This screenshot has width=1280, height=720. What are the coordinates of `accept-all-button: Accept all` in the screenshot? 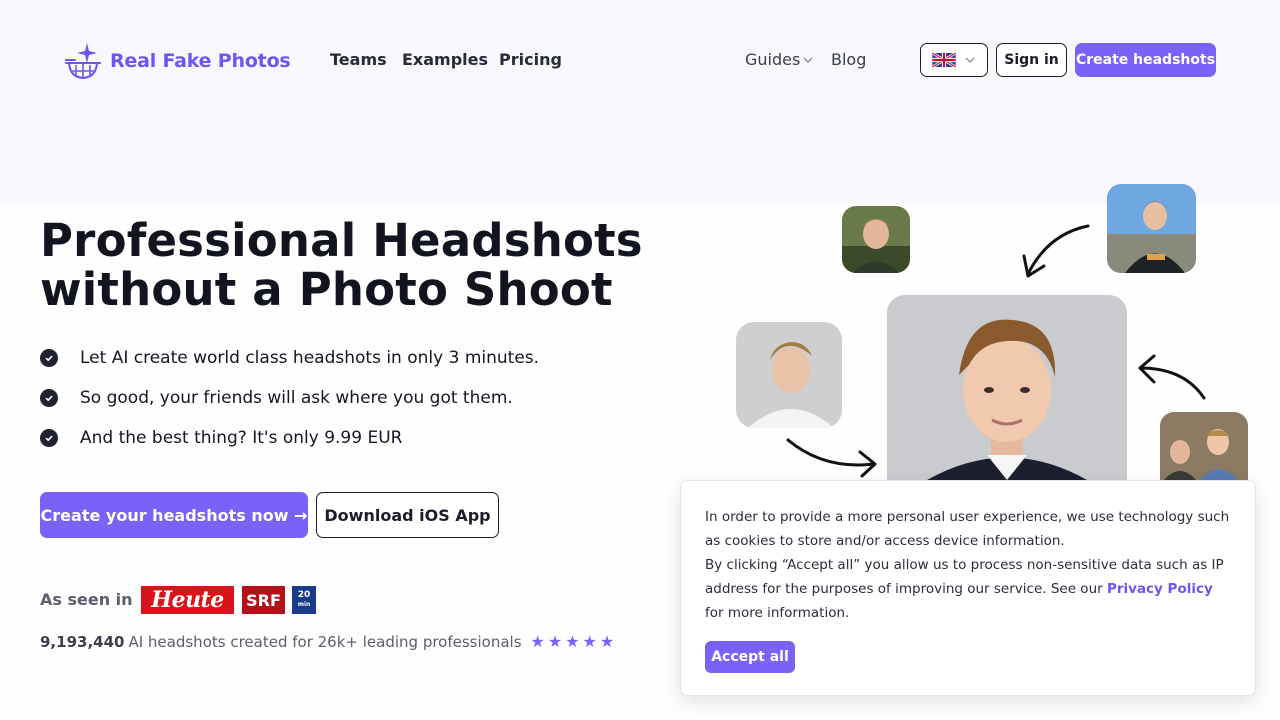 It's located at (750, 657).